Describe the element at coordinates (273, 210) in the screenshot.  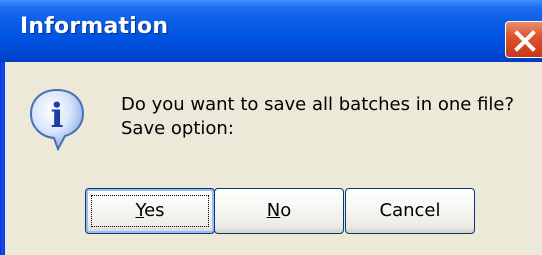
I see `no-mnemonic: N` at that location.